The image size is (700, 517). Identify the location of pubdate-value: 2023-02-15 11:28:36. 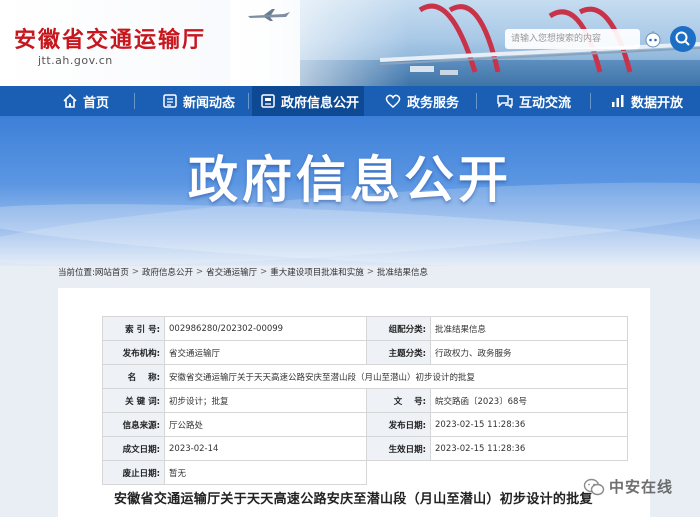
(529, 424).